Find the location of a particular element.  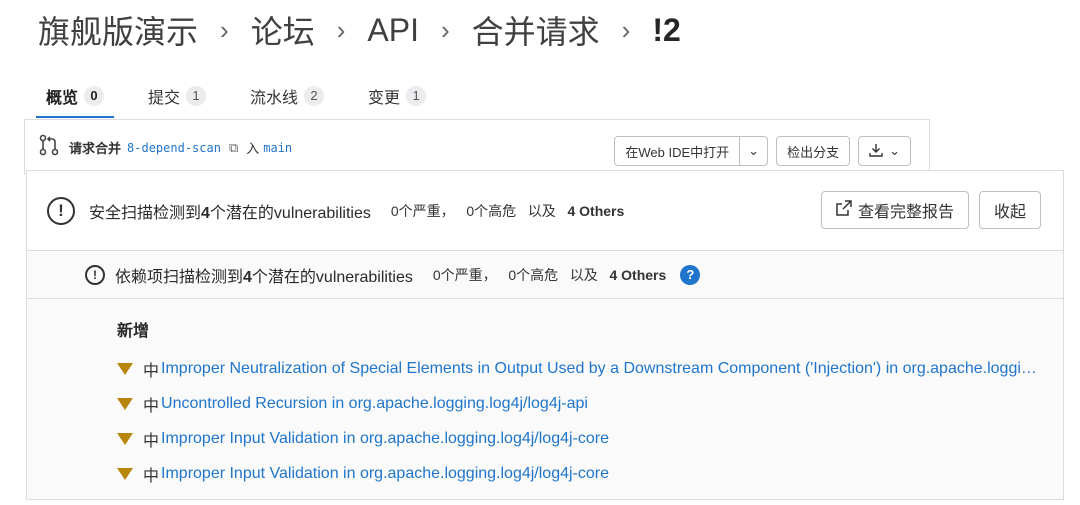

summary-prefix: 安全扫描检测到 is located at coordinates (145, 213).